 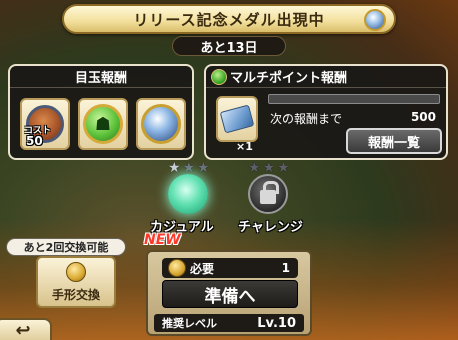 I want to click on recommended-level-label: 推奨レベル, so click(x=189, y=323).